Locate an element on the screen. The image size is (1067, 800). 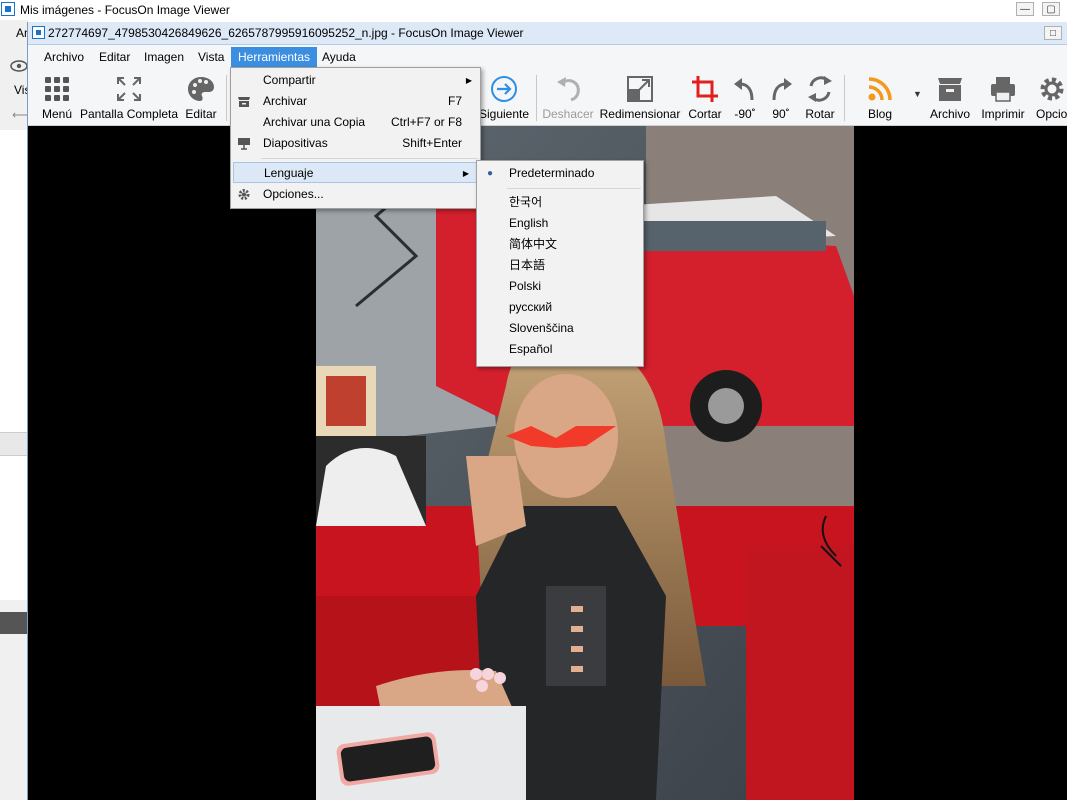
menu-item-share: Compartir ▶ is located at coordinates (355, 80).